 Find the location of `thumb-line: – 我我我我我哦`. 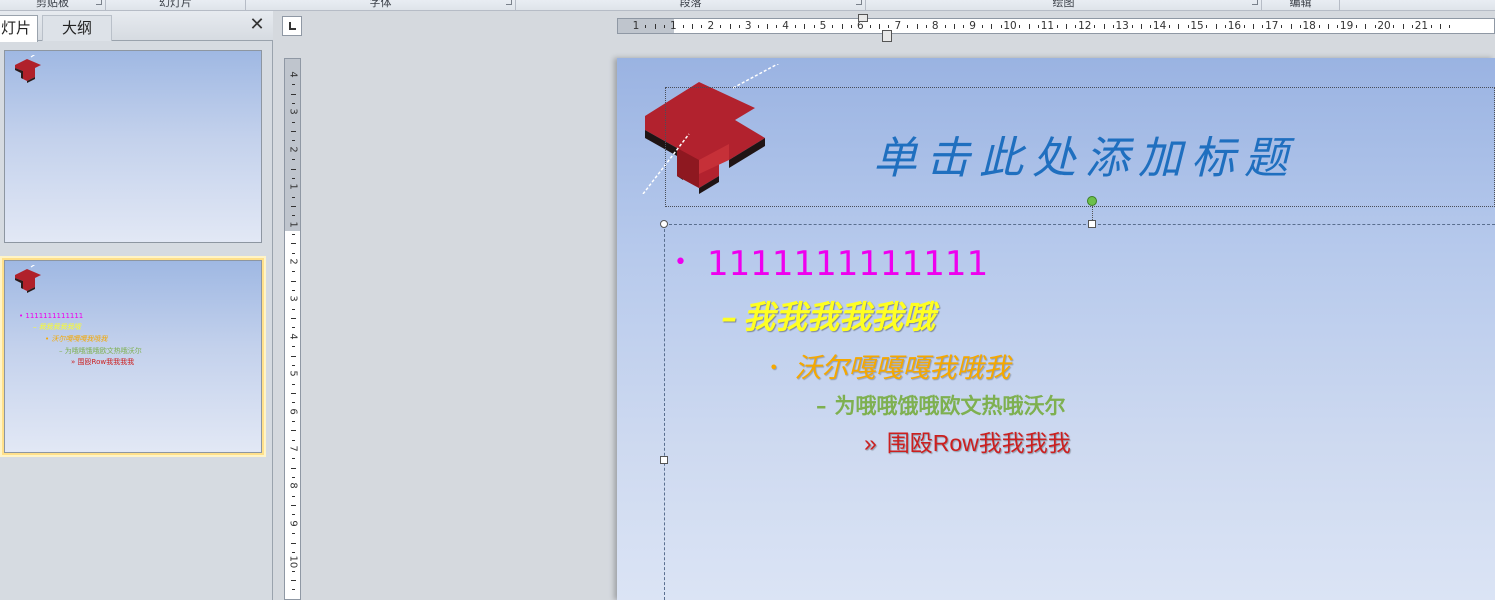

thumb-line: – 我我我我我哦 is located at coordinates (57, 327).